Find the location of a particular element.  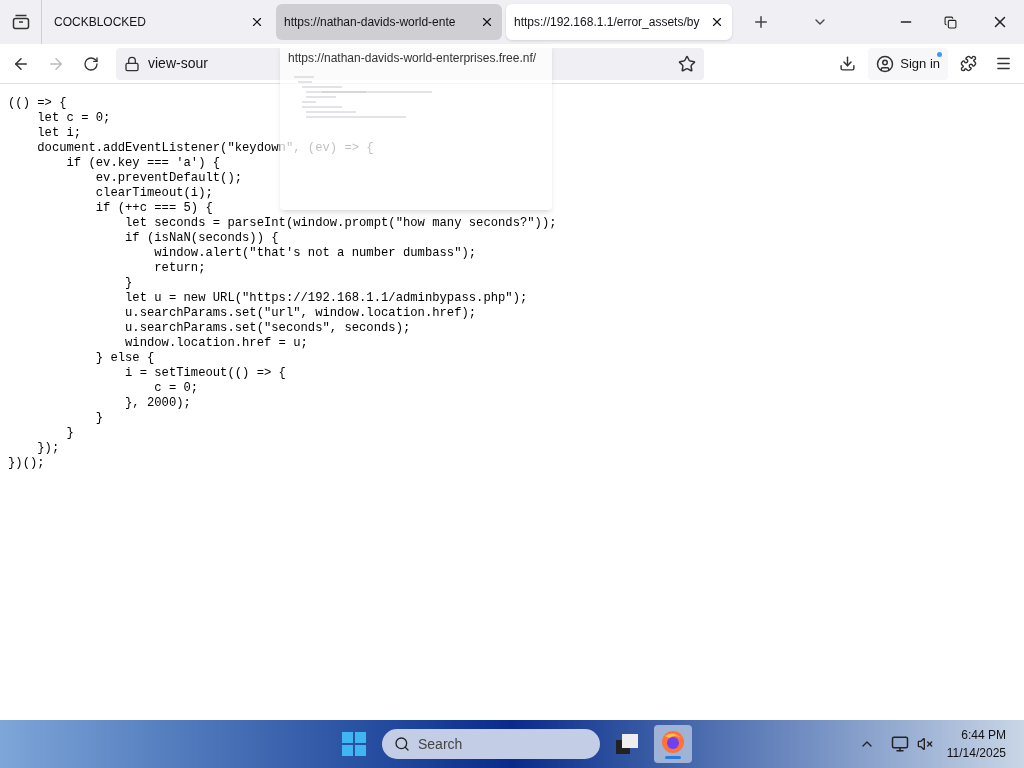

code-line: i = setTimeout(() => { is located at coordinates (205, 373).